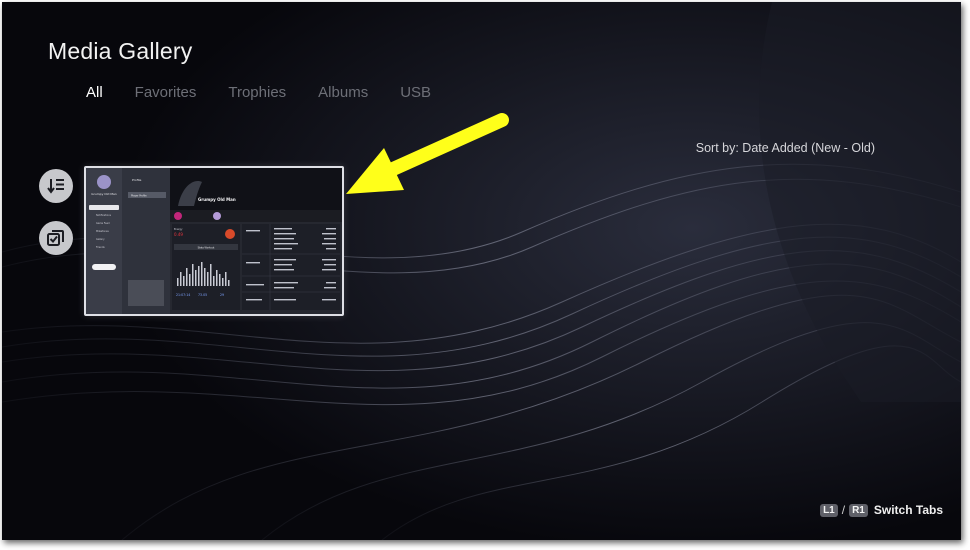 The height and width of the screenshot is (550, 970). I want to click on tab-albums: Albums, so click(343, 92).